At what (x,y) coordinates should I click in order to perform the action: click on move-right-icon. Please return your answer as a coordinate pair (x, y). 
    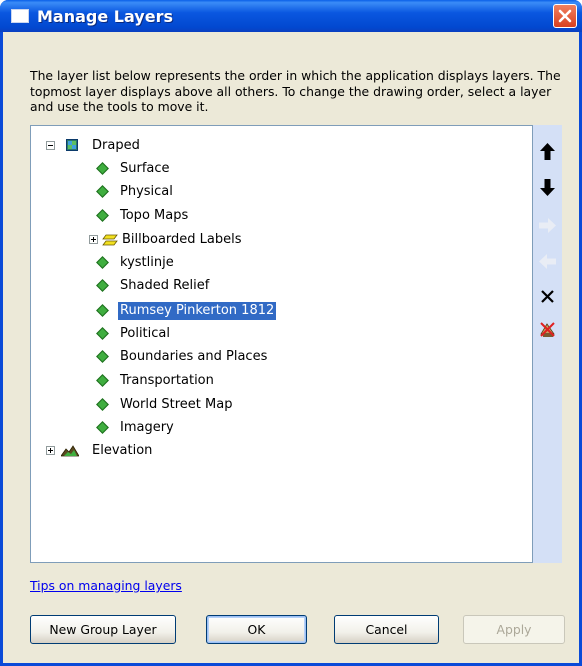
    Looking at the image, I should click on (547, 225).